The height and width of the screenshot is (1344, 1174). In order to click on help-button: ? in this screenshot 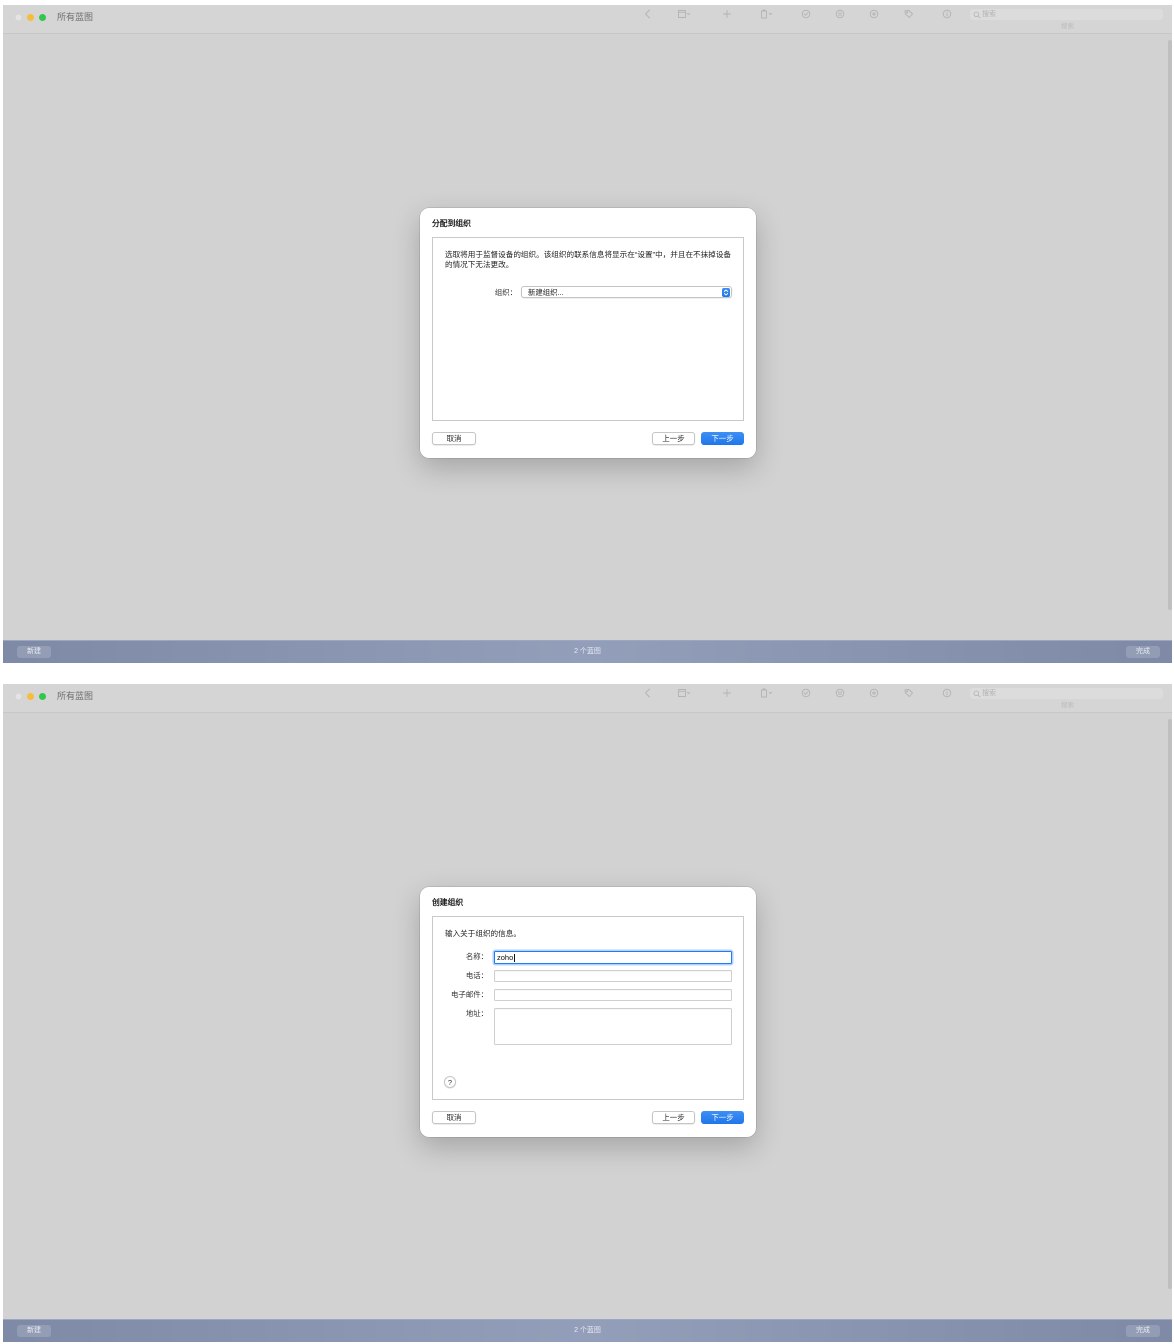, I will do `click(450, 1082)`.